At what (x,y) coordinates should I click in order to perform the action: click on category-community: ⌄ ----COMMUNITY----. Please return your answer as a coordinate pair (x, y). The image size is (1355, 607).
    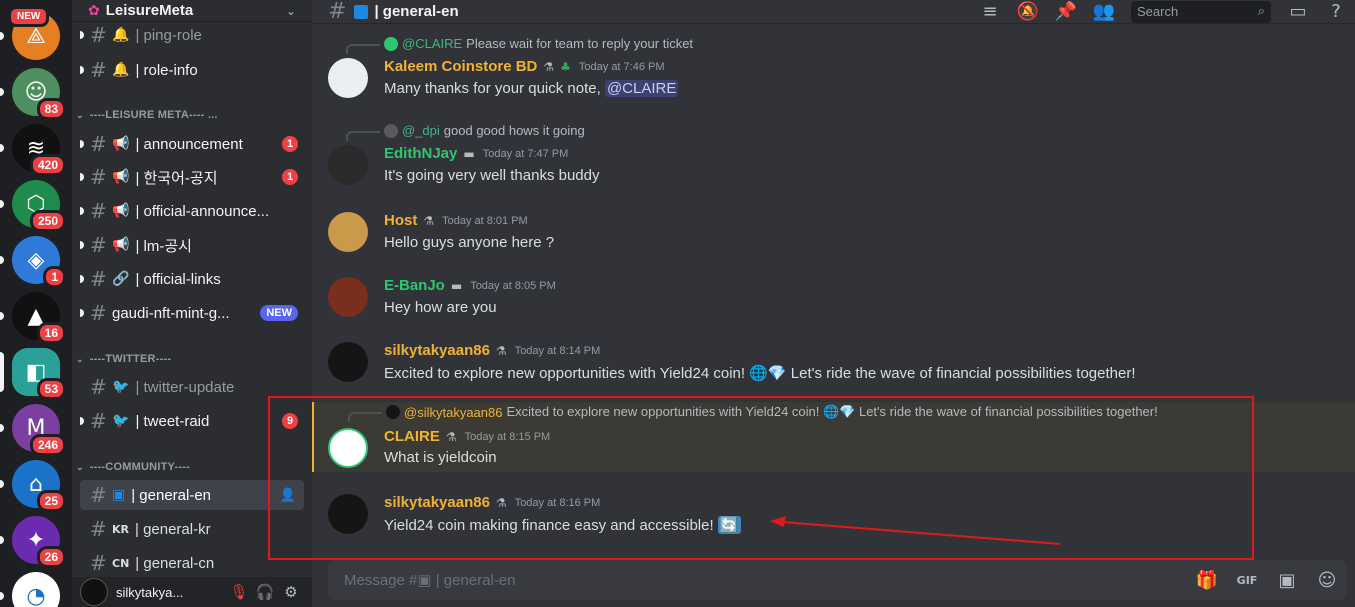
    Looking at the image, I should click on (133, 467).